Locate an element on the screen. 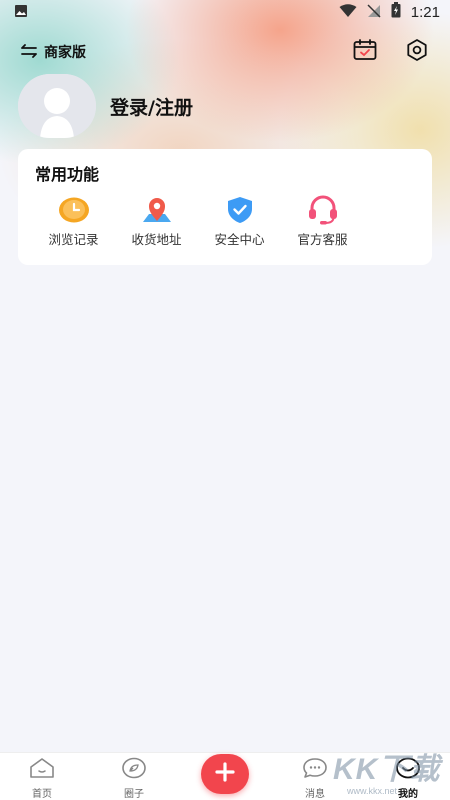 This screenshot has width=450, height=800. wifi-icon is located at coordinates (348, 12).